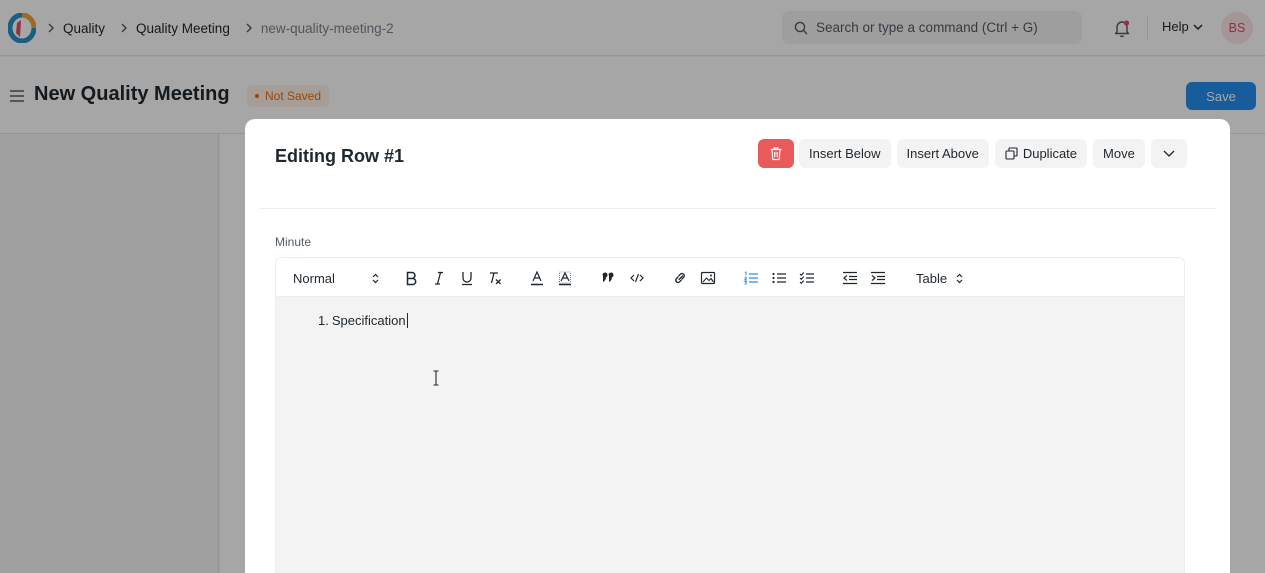 Image resolution: width=1265 pixels, height=573 pixels. Describe the element at coordinates (850, 278) in the screenshot. I see `outdent-icon` at that location.